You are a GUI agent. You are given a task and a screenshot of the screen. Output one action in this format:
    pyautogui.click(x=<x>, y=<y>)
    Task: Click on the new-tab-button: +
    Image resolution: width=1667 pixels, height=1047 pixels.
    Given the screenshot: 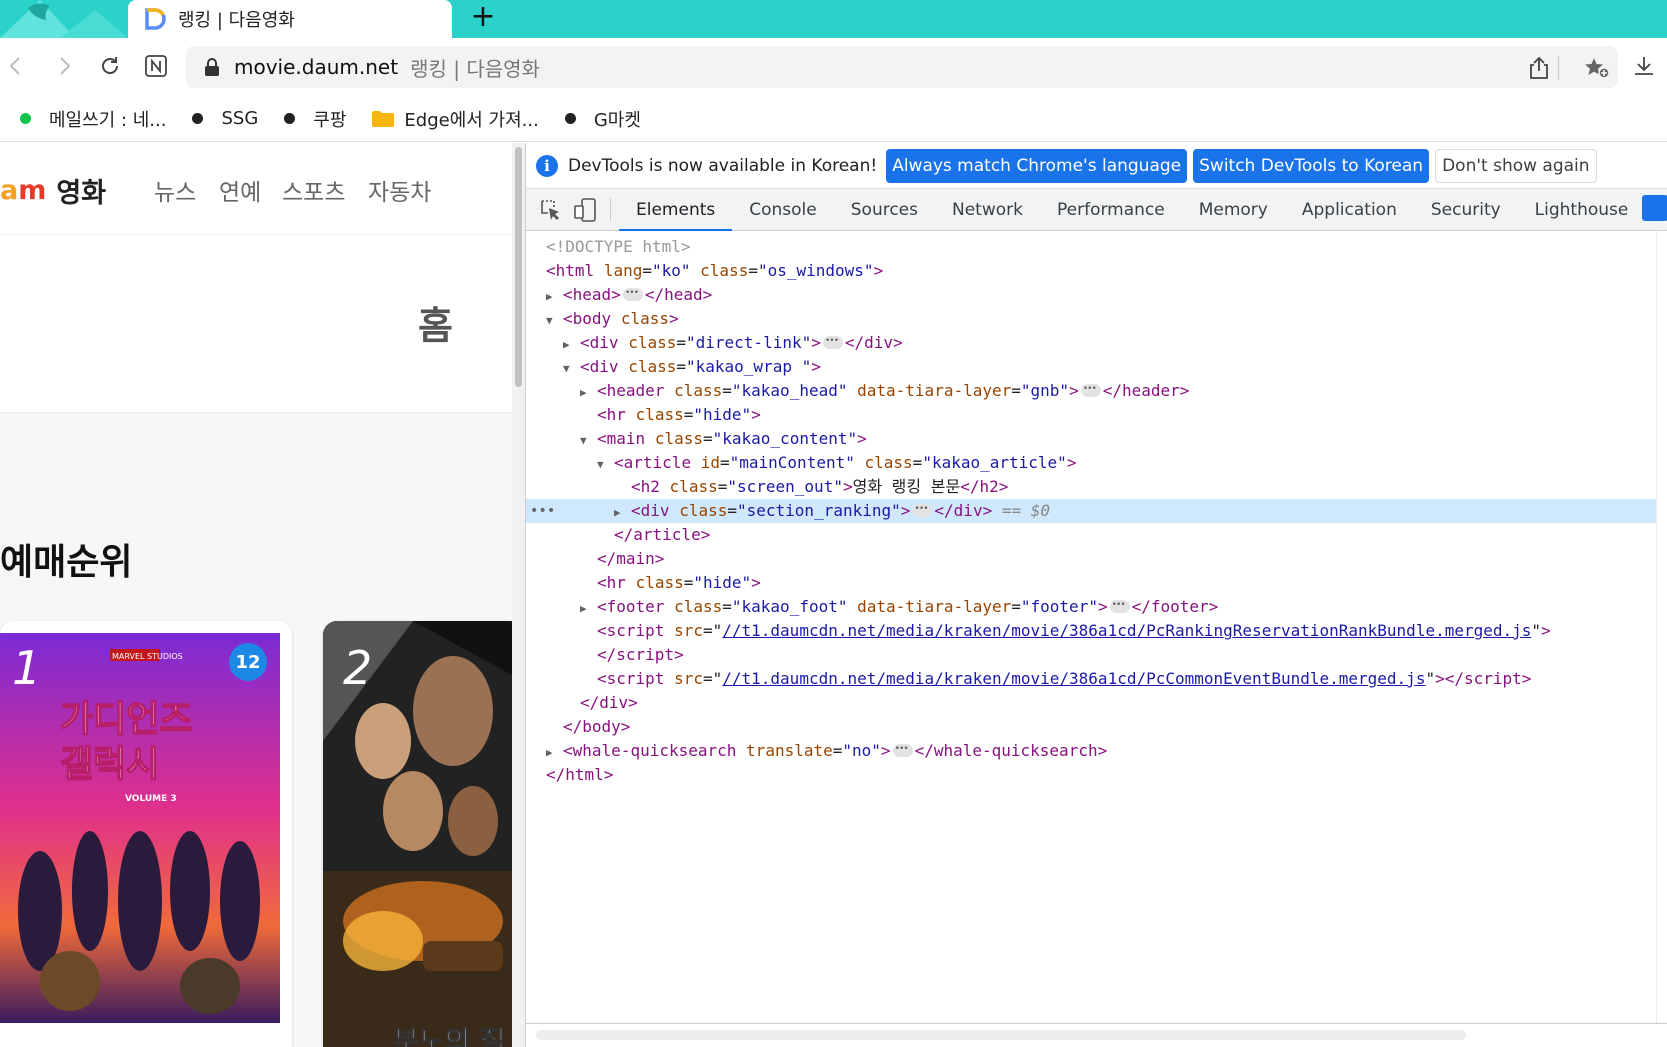 What is the action you would take?
    pyautogui.click(x=483, y=19)
    